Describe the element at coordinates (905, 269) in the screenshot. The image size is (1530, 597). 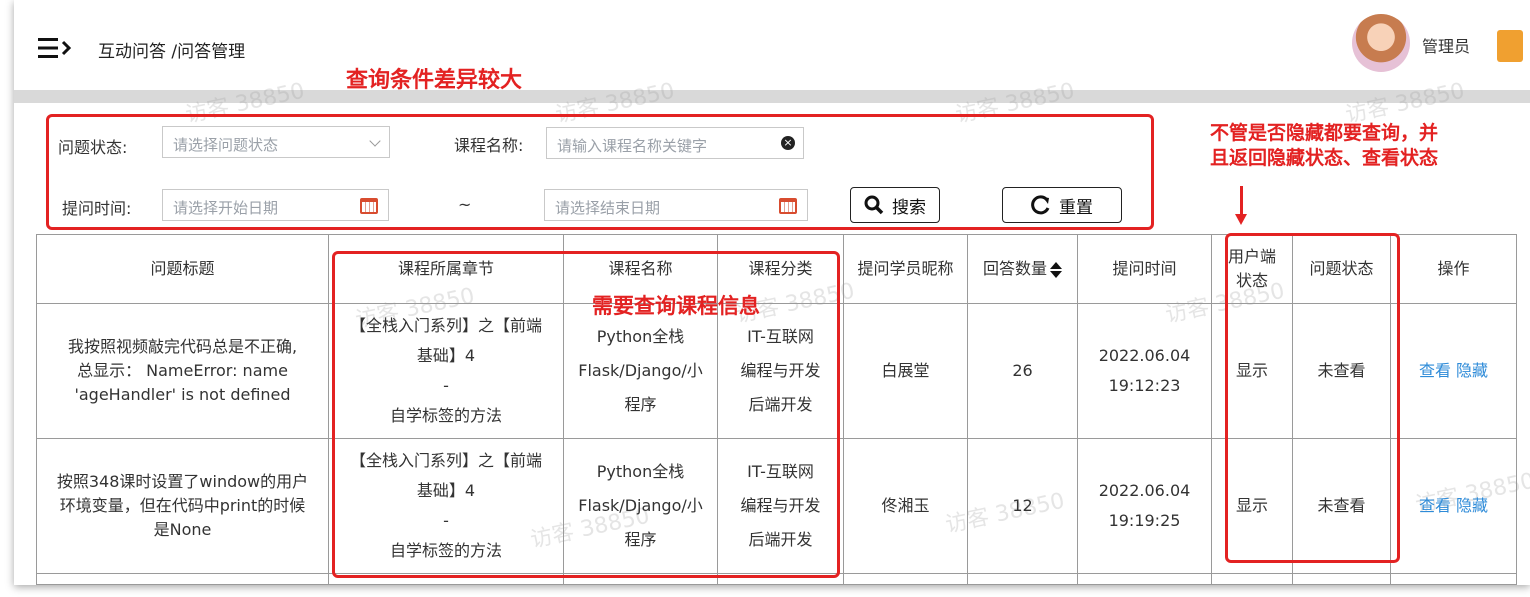
I see `column-header-student: 提问学员昵称` at that location.